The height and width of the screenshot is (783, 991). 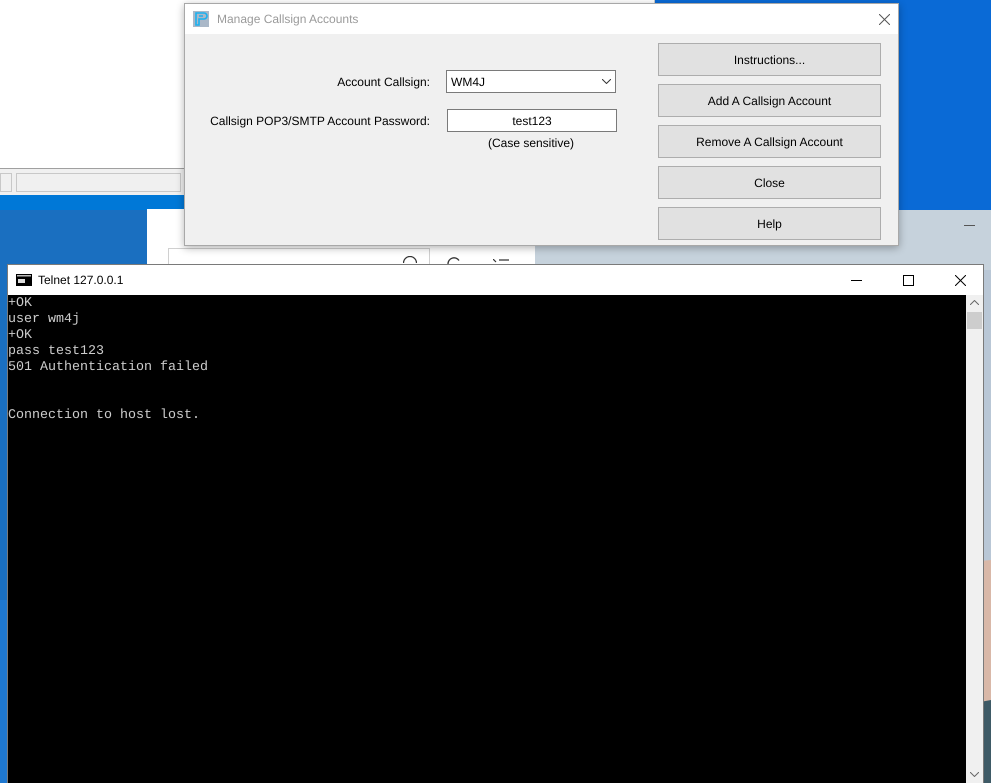 I want to click on chevron-icon, so click(x=606, y=81).